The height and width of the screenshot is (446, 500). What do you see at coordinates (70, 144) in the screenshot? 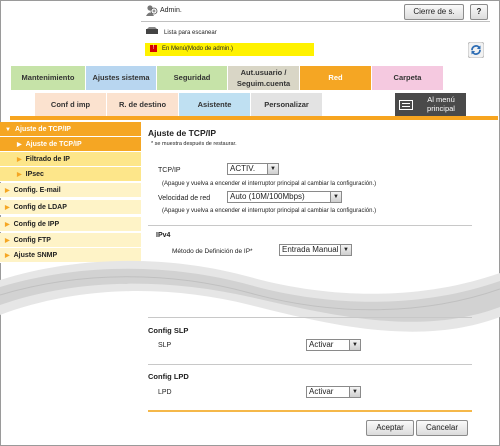
I see `sidebar-item-ajuste-tcpip-sub: ▶ Ajuste de TCP/IP` at bounding box center [70, 144].